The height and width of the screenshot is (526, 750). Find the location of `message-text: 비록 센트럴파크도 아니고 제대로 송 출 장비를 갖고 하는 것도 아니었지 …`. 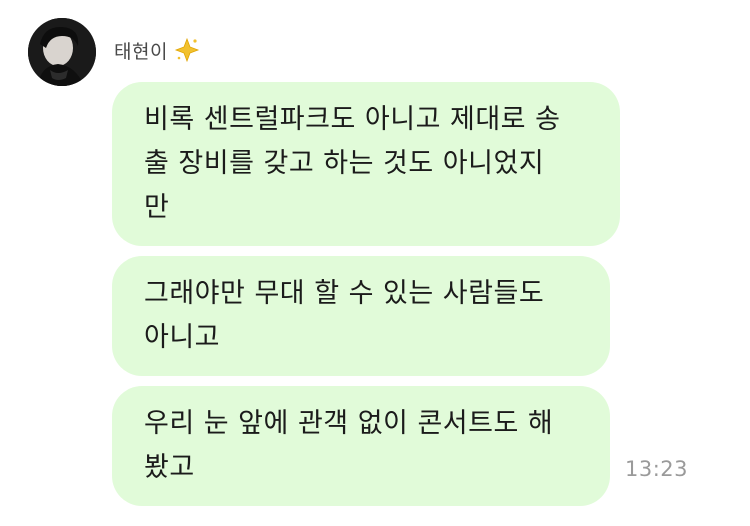

message-text: 비록 센트럴파크도 아니고 제대로 송 출 장비를 갖고 하는 것도 아니었지 … is located at coordinates (352, 163).